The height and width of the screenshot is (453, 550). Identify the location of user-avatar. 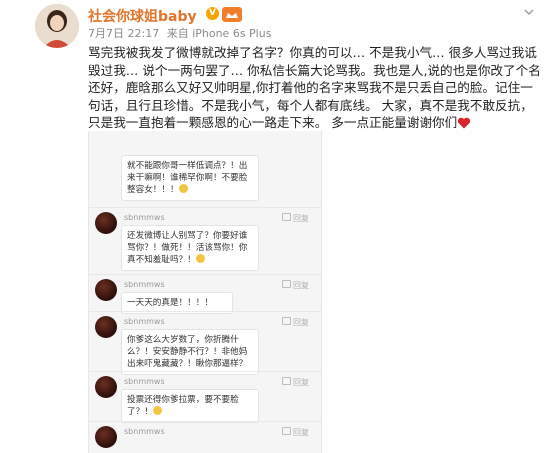
(57, 26).